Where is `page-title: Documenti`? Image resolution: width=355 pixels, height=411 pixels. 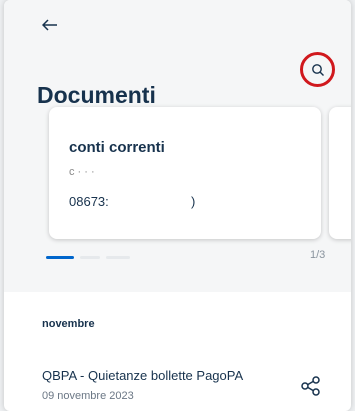
page-title: Documenti is located at coordinates (96, 95).